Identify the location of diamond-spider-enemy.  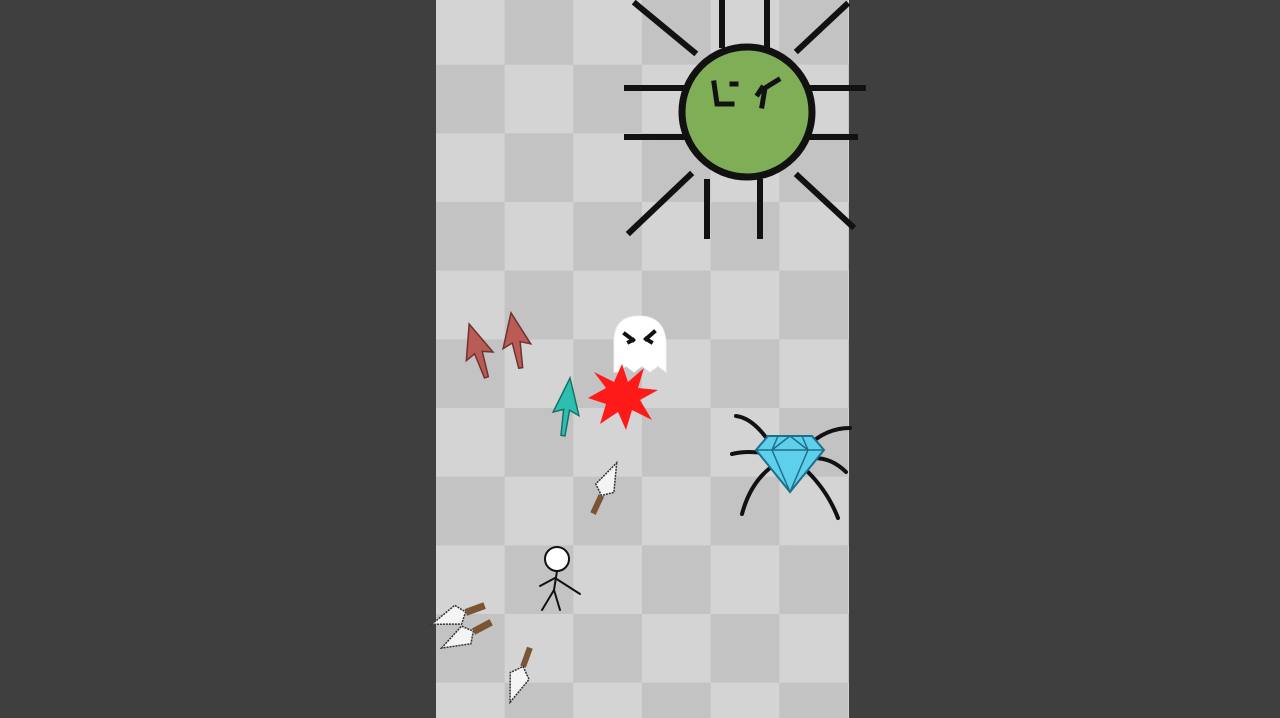
(791, 466).